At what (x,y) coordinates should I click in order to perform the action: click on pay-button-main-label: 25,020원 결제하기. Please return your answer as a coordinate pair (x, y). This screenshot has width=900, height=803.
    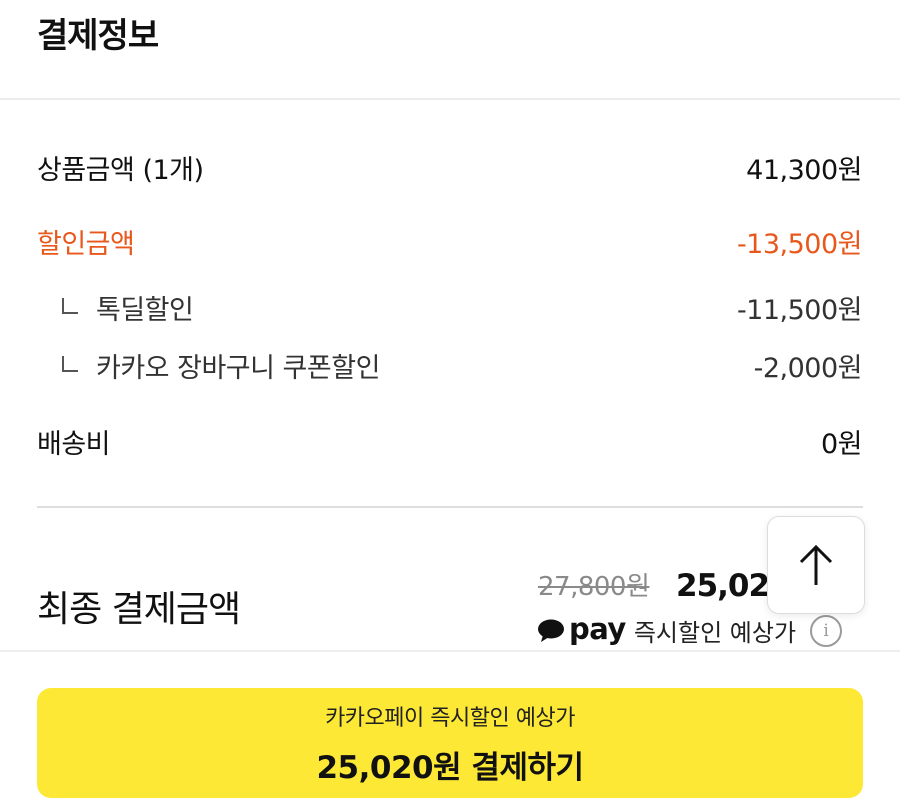
    Looking at the image, I should click on (450, 767).